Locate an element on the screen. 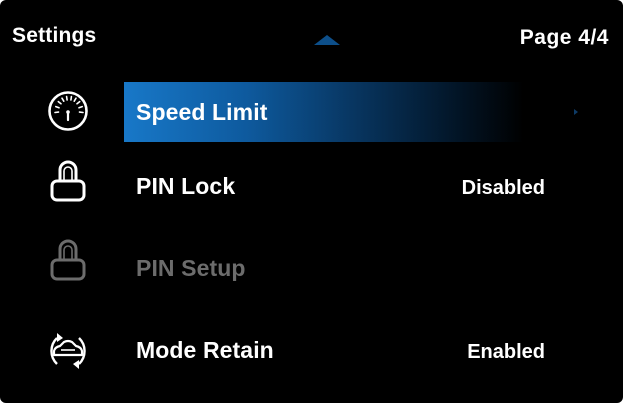 This screenshot has height=403, width=623. page-indicator: Page 4/4 is located at coordinates (564, 37).